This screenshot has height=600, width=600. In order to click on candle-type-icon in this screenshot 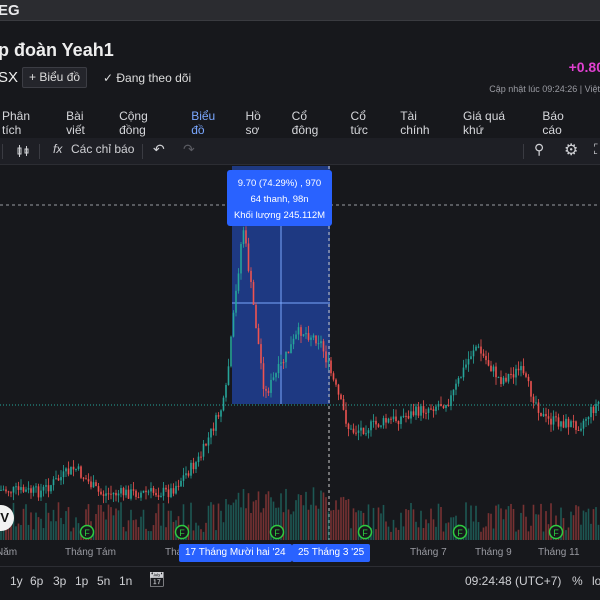, I will do `click(23, 151)`.